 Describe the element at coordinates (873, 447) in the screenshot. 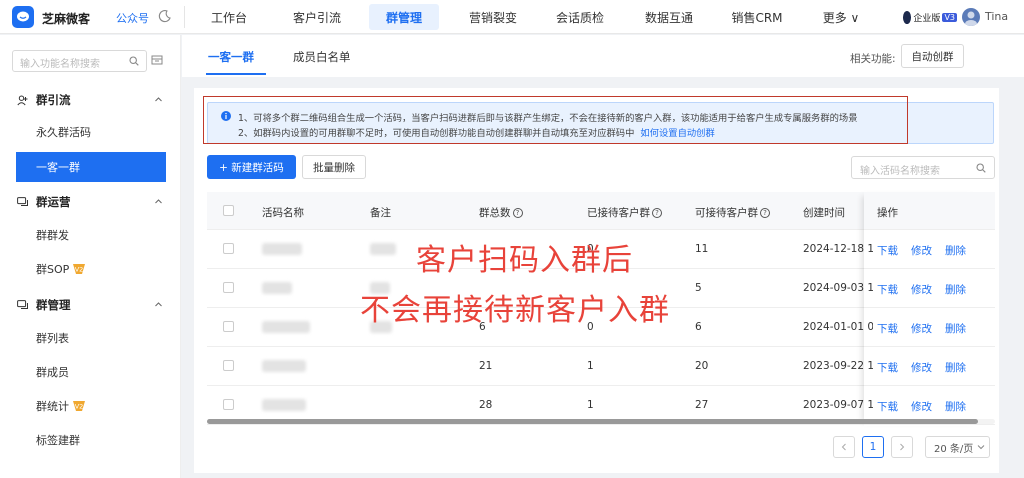

I see `page-number-current: 1` at that location.